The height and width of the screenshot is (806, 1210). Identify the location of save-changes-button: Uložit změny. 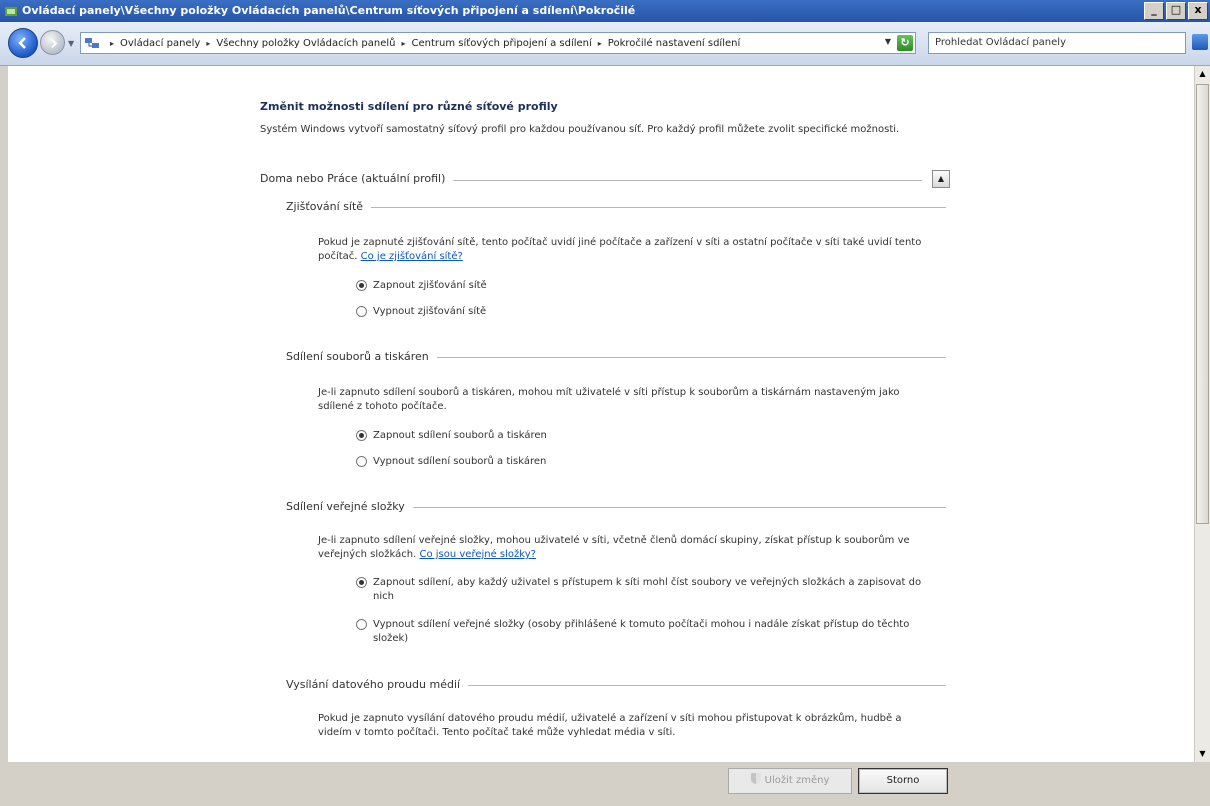
(790, 781).